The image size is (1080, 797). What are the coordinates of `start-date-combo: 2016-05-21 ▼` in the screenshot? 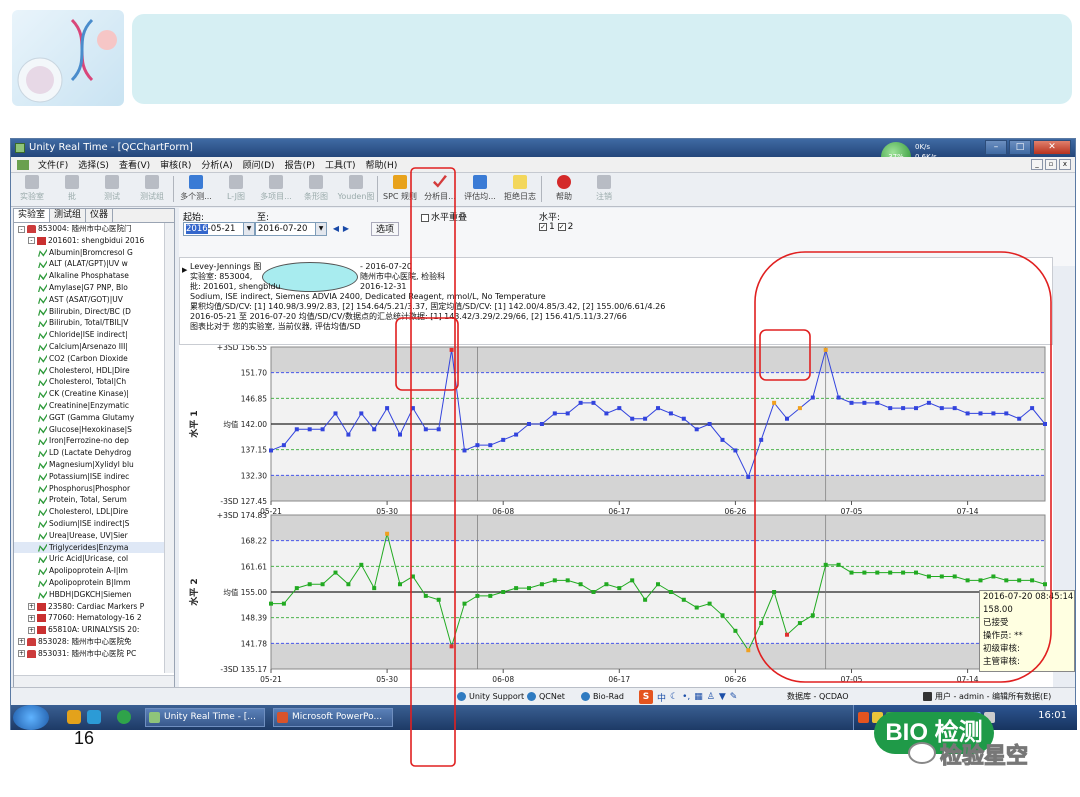 It's located at (219, 229).